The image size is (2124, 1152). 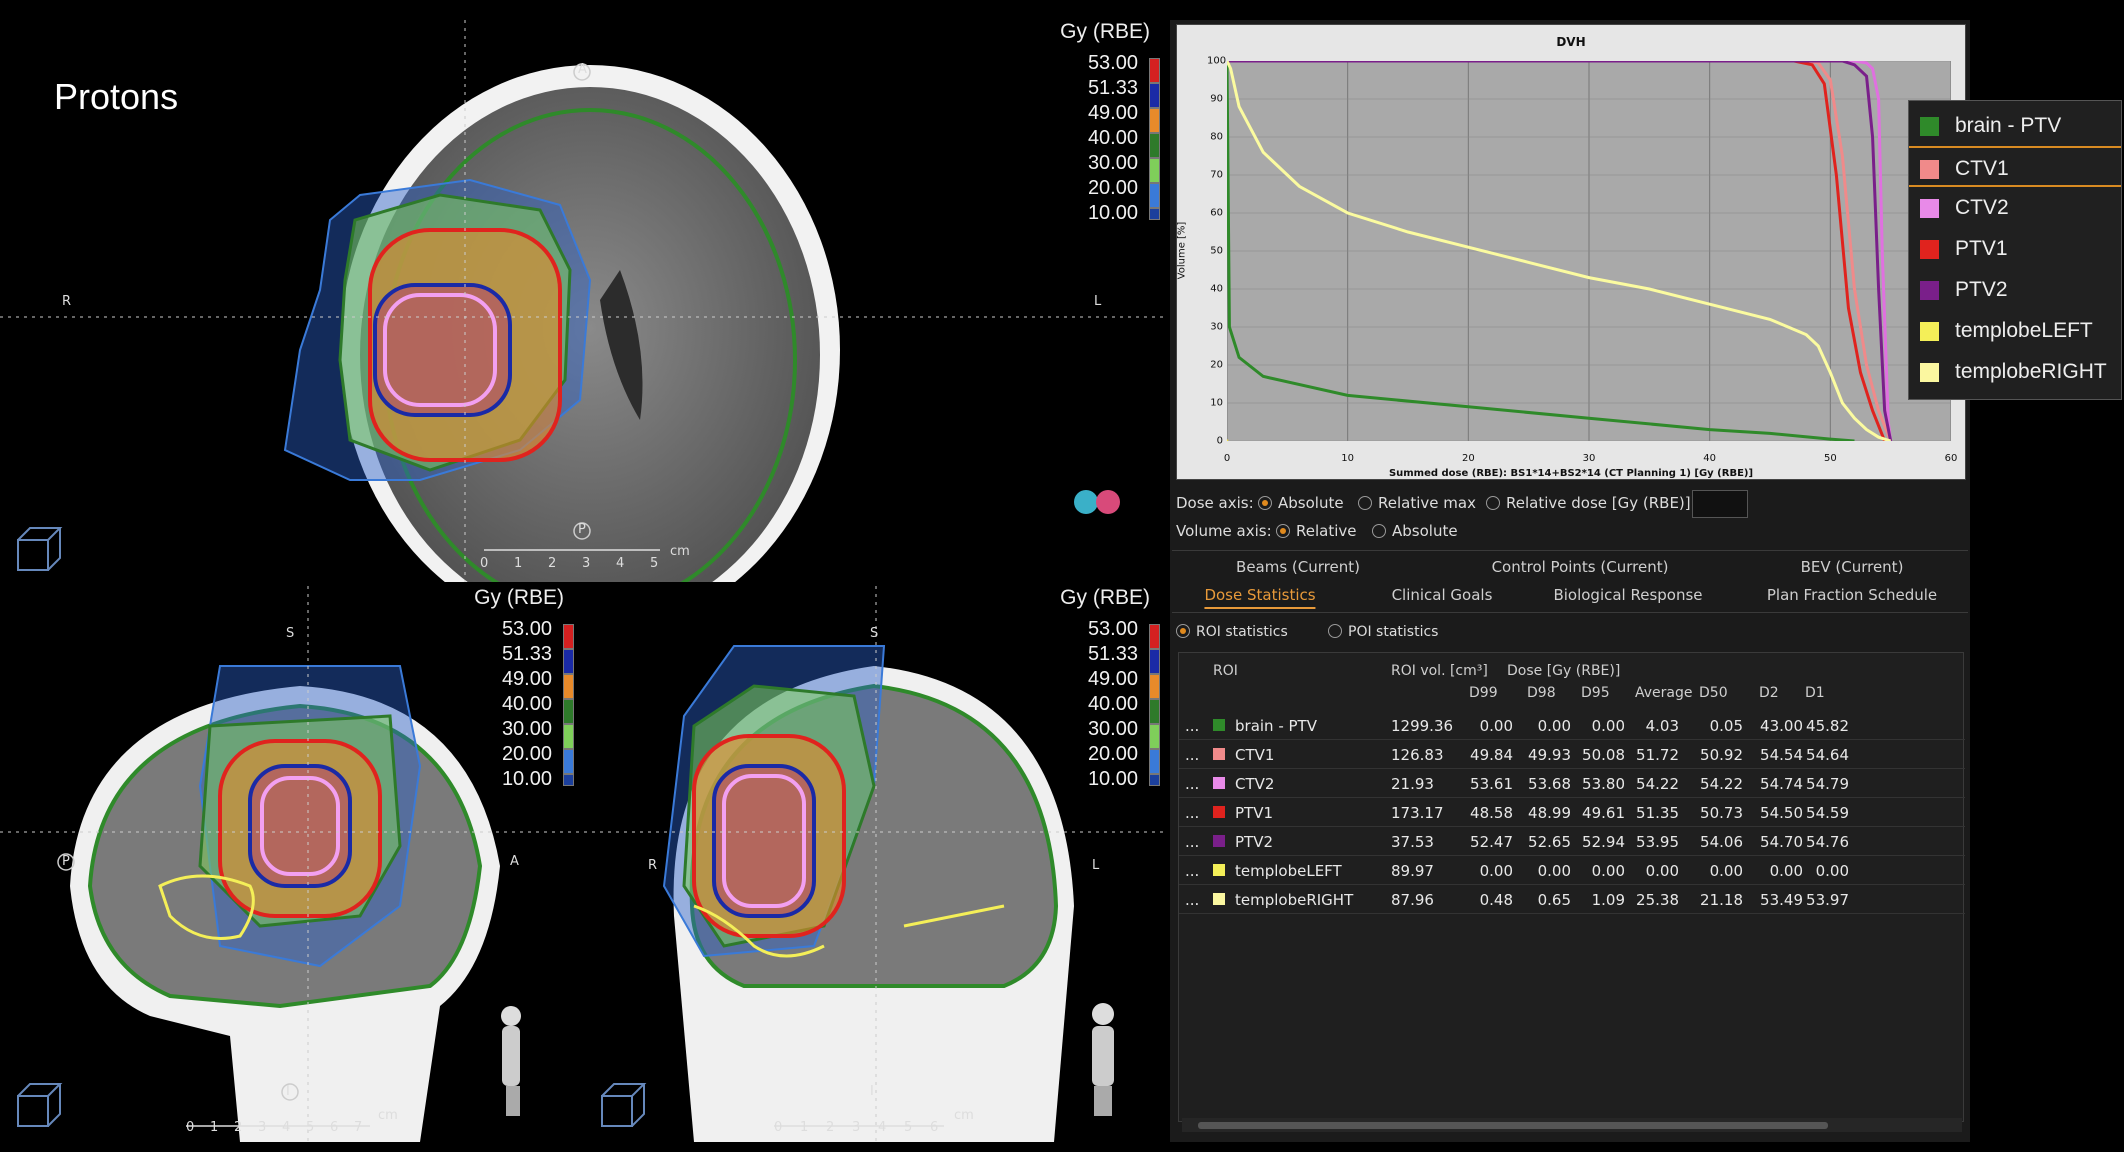 What do you see at coordinates (1225, 671) in the screenshot?
I see `col-roi: ROI` at bounding box center [1225, 671].